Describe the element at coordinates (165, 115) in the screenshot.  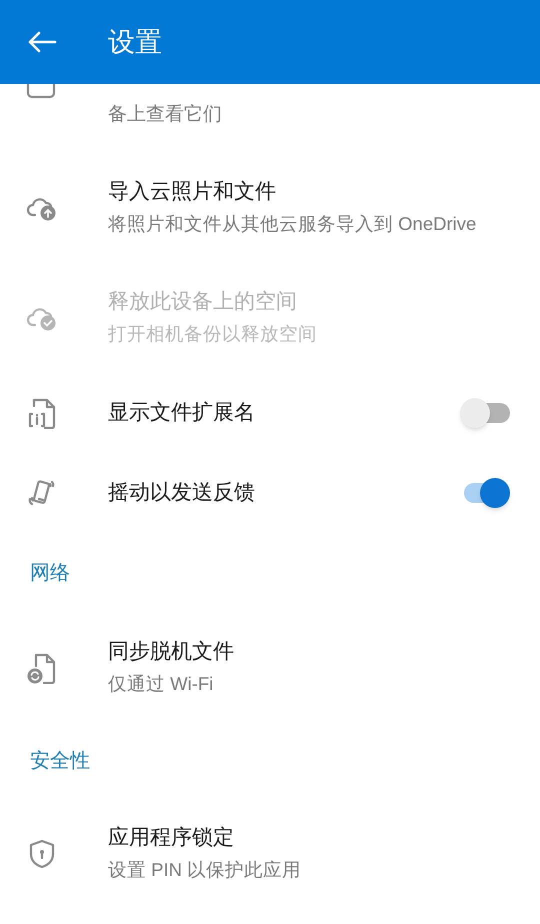
I see `item-description: 备上查看它们` at that location.